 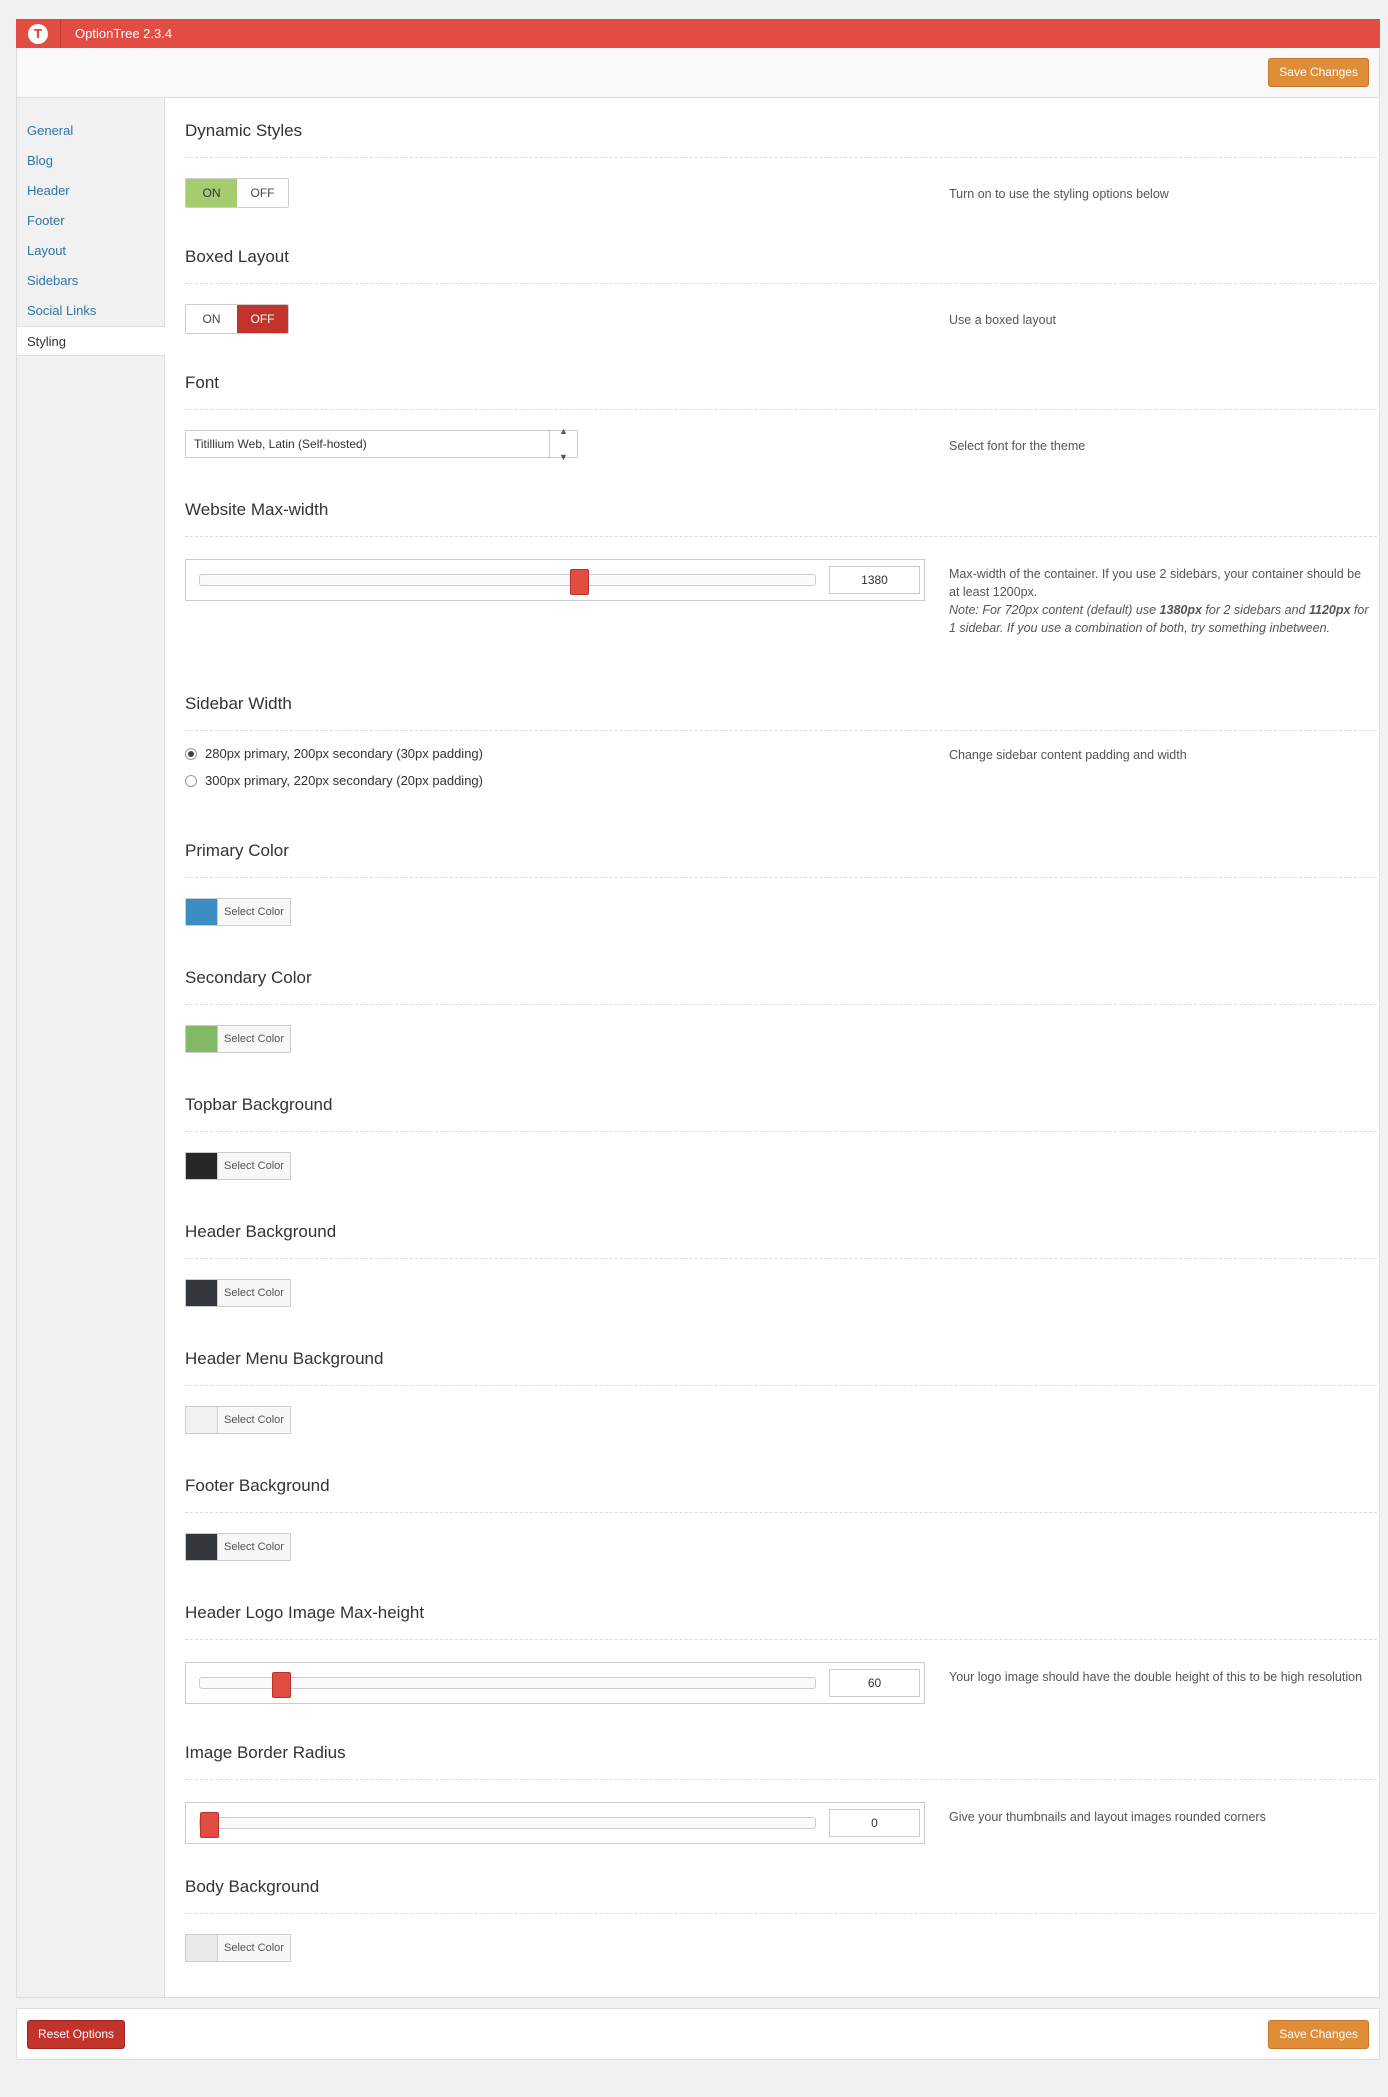 I want to click on topbar-background-picker: Select Color, so click(x=238, y=1166).